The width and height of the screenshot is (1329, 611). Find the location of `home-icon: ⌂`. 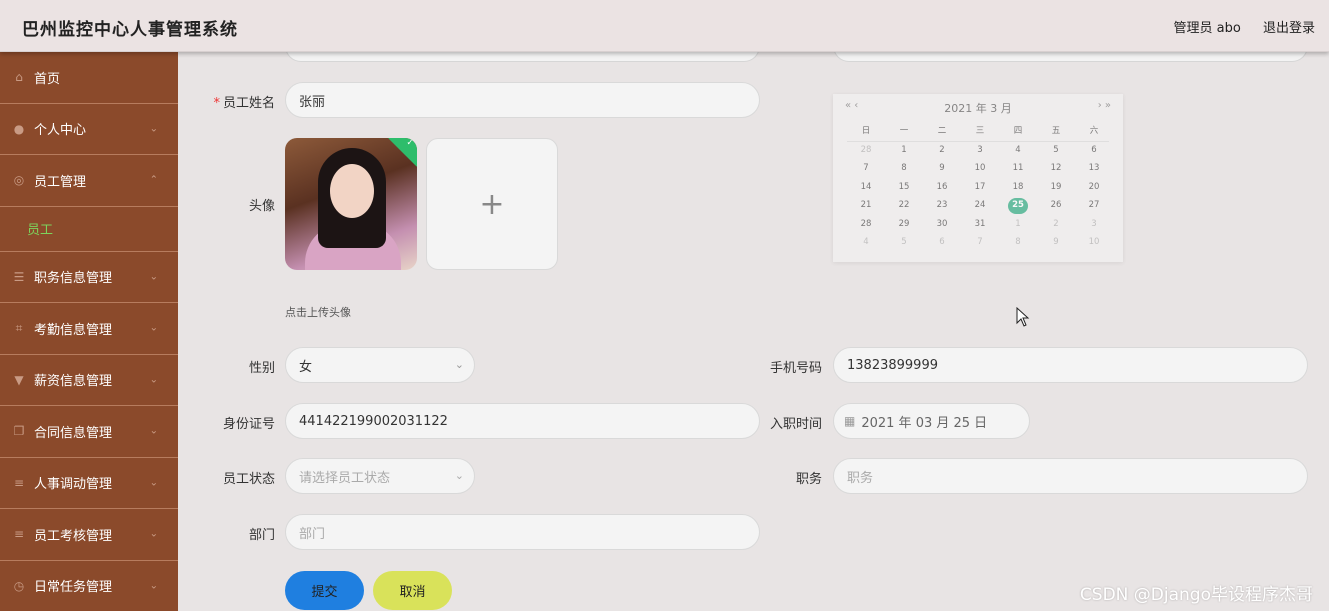

home-icon: ⌂ is located at coordinates (19, 77).